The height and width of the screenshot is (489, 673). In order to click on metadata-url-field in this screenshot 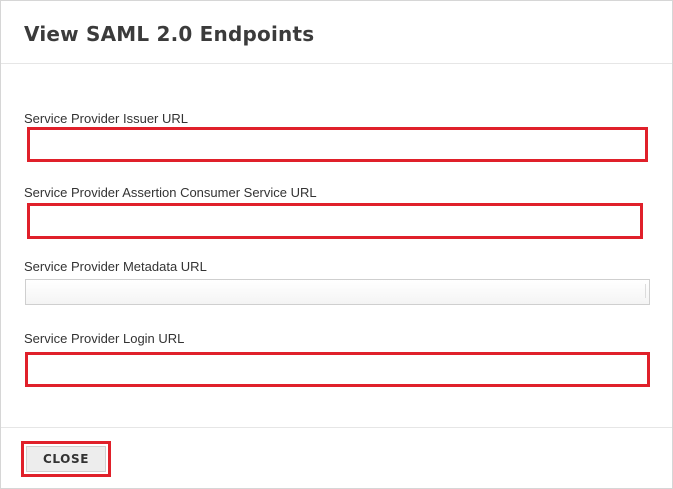, I will do `click(337, 292)`.